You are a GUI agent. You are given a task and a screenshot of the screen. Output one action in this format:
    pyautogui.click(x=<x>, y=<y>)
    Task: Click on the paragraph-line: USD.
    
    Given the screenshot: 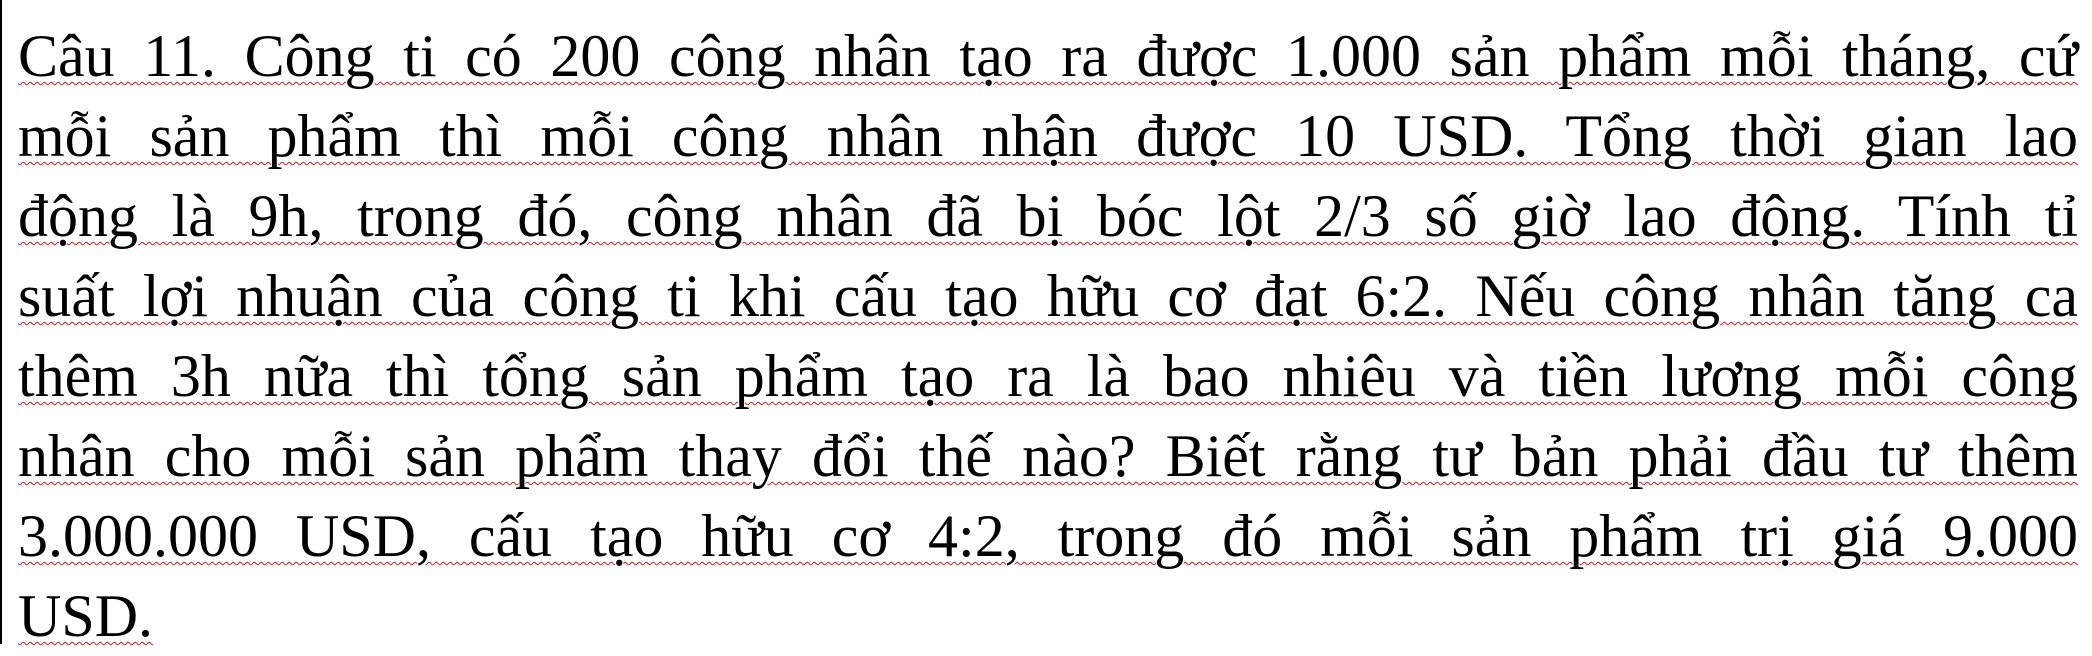 What is the action you would take?
    pyautogui.click(x=86, y=616)
    